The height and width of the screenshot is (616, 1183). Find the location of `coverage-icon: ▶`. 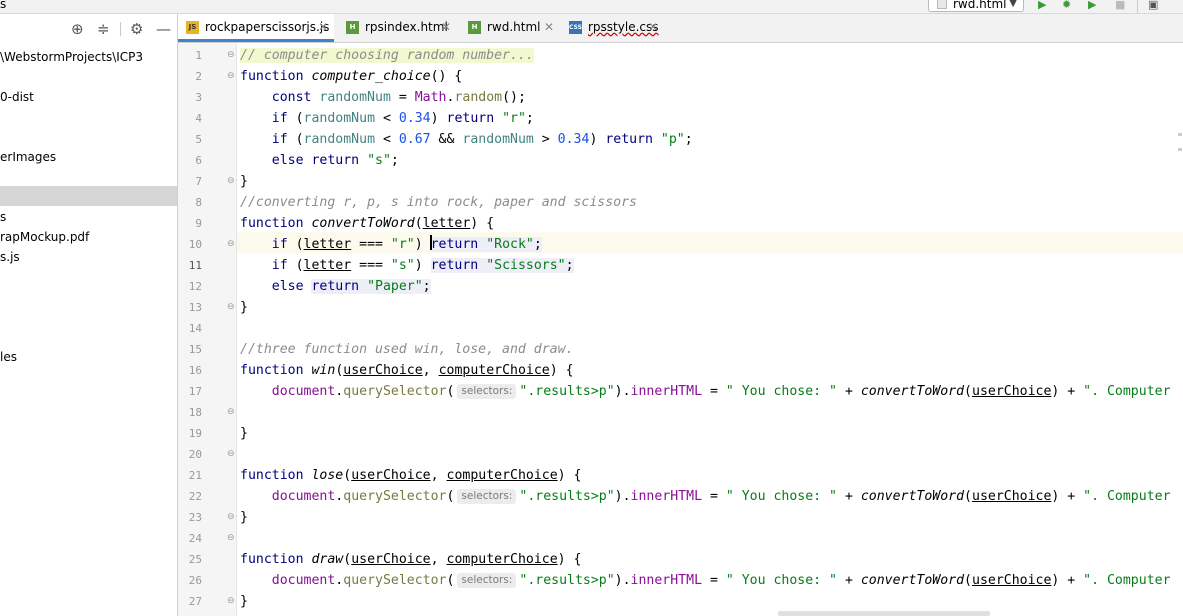

coverage-icon: ▶ is located at coordinates (1092, 5).